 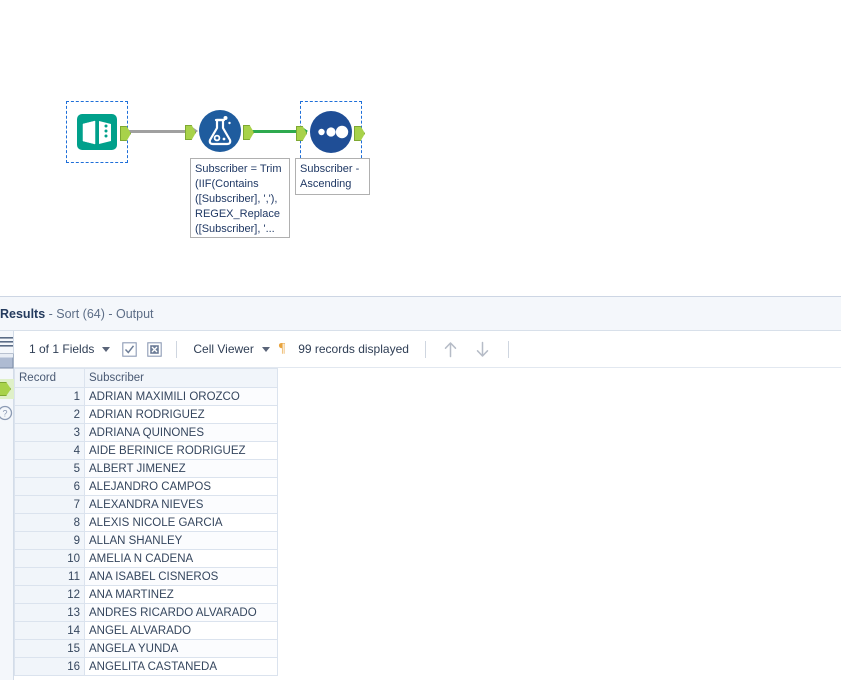 What do you see at coordinates (181, 594) in the screenshot?
I see `cell-subscriber: ANA MARTINEZ` at bounding box center [181, 594].